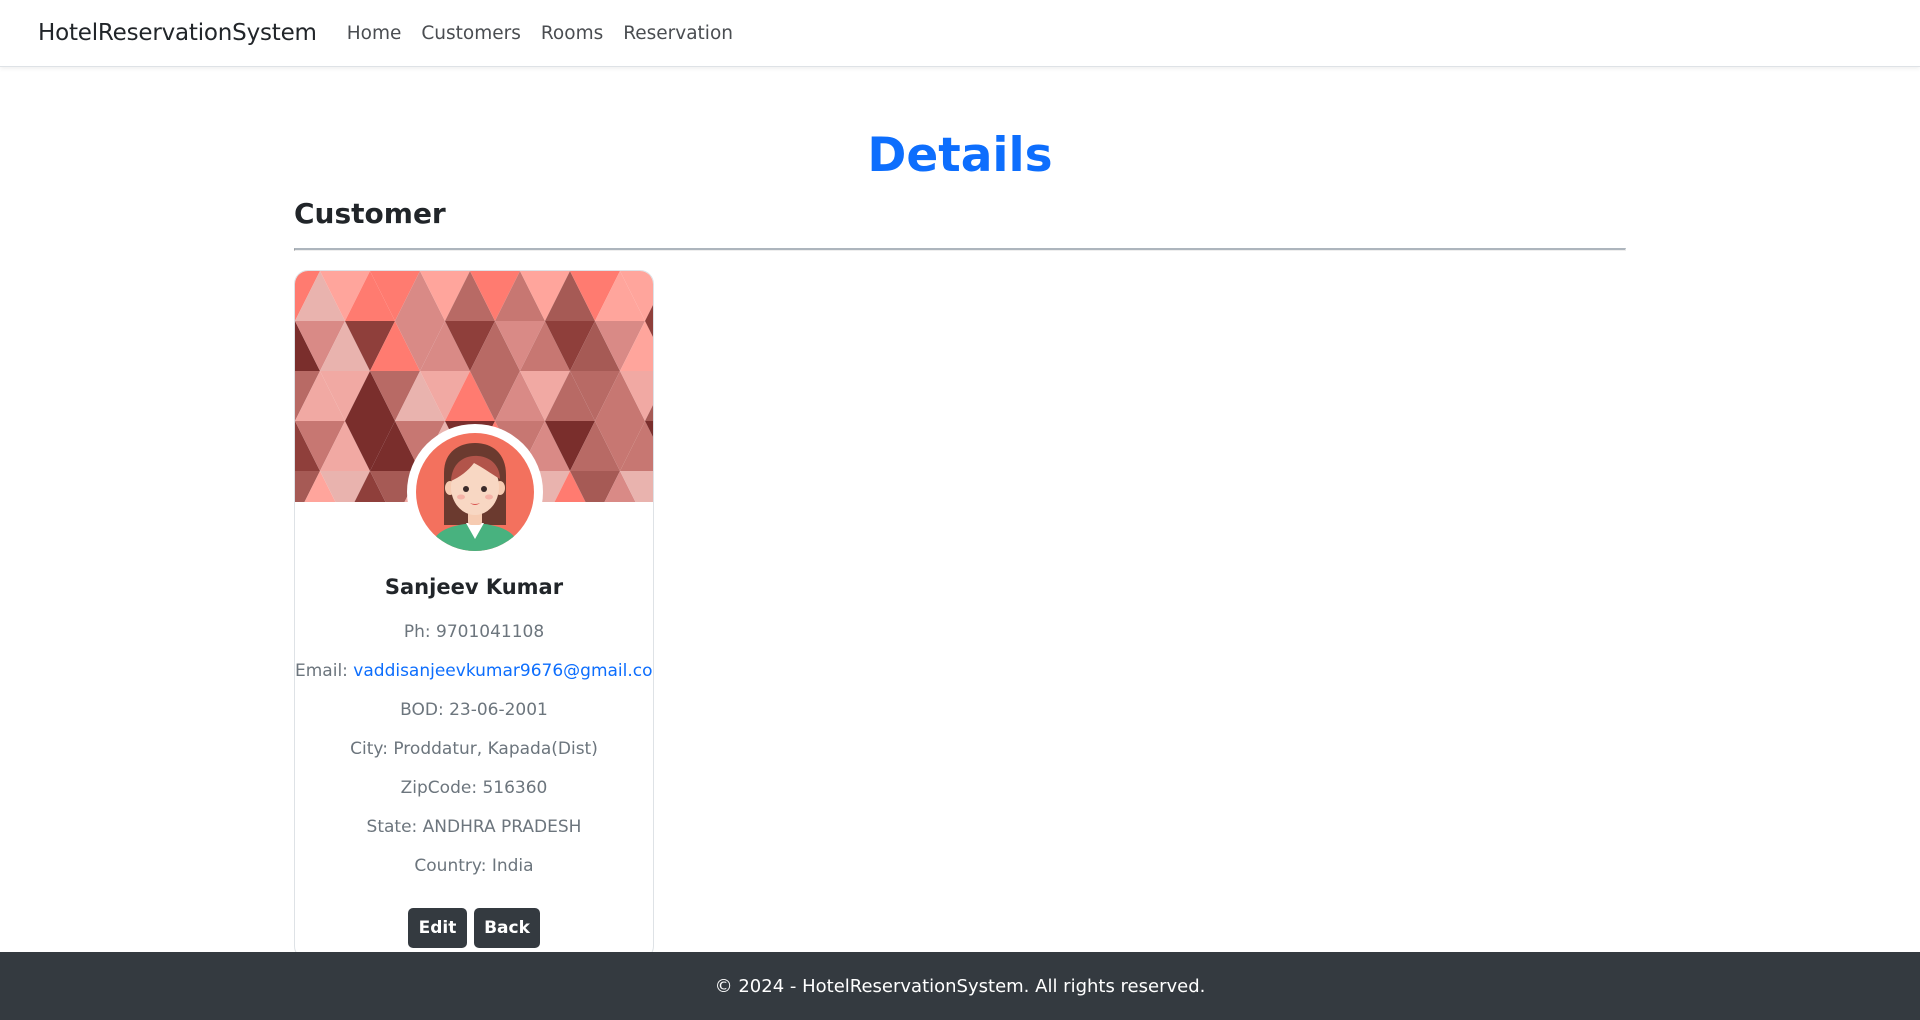  I want to click on customer-bod-row: BOD: 23-06-2001, so click(474, 710).